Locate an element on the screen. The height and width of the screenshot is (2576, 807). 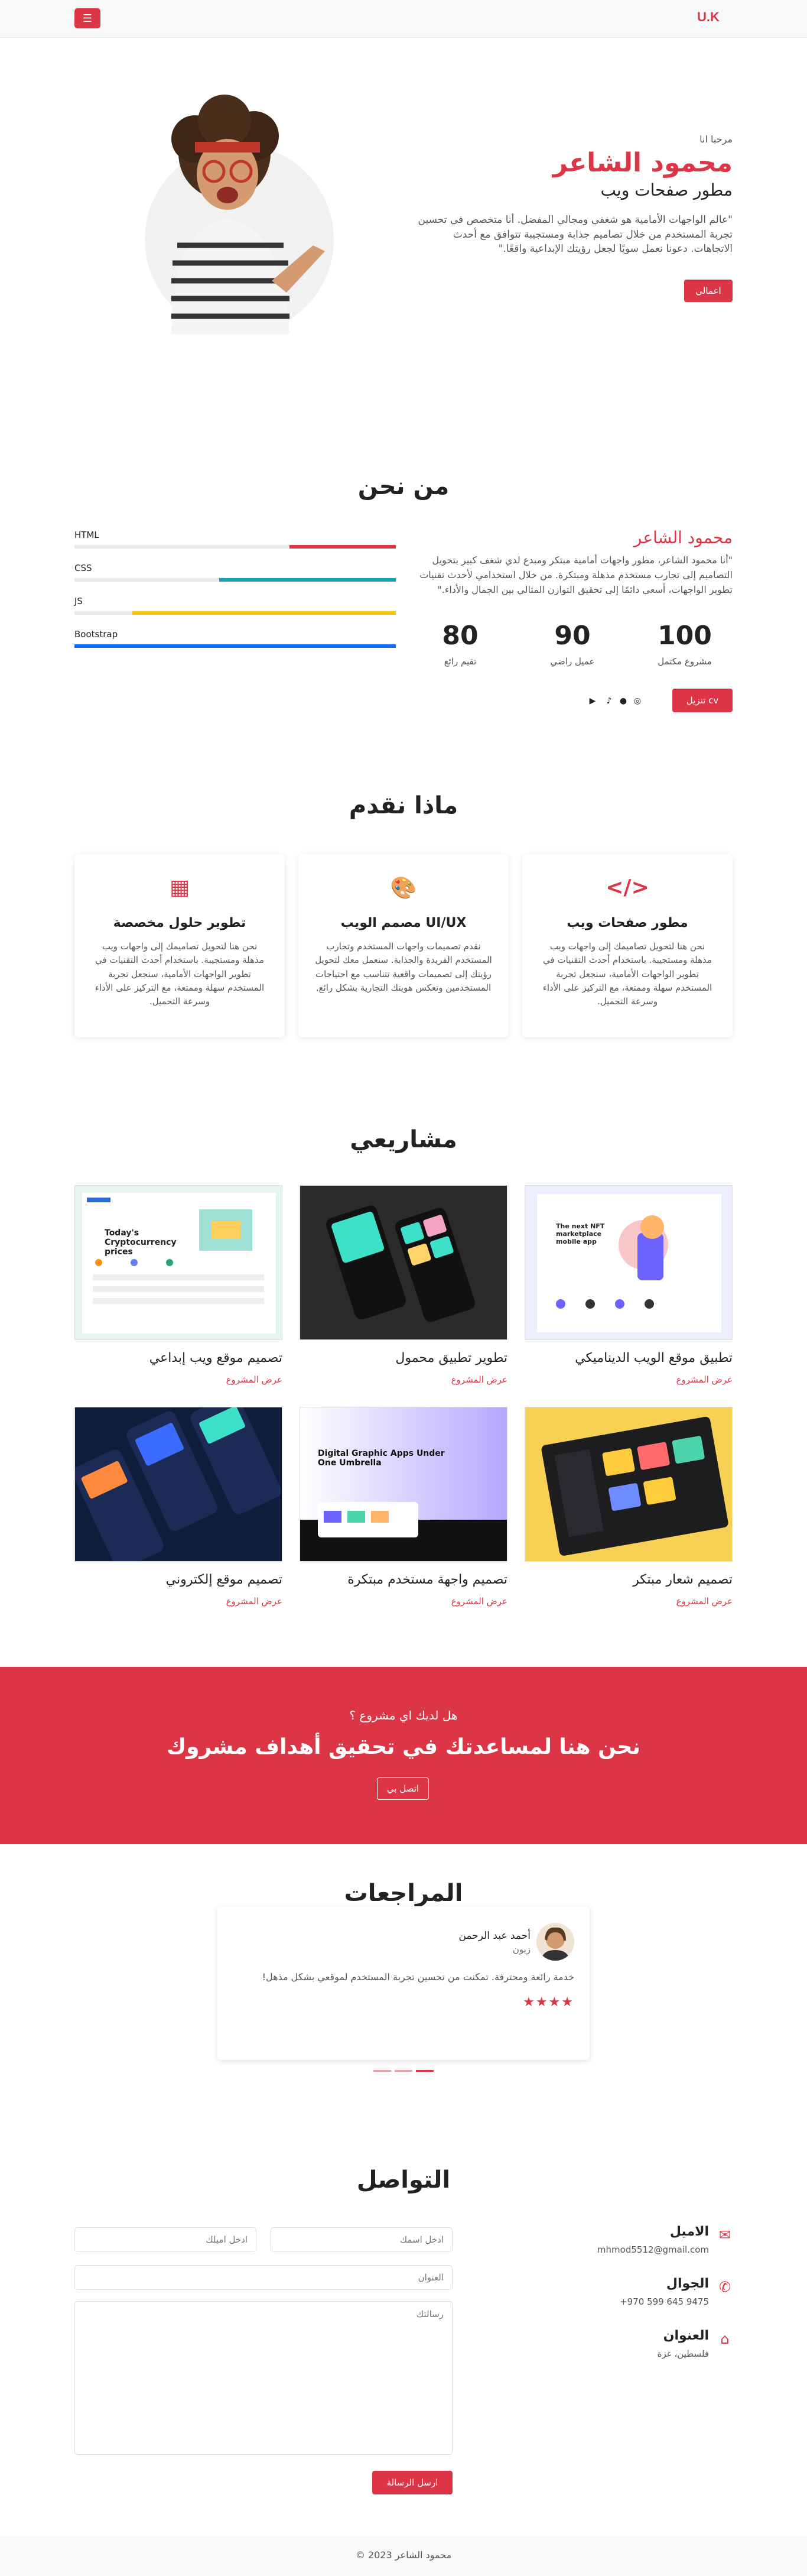
hero-avatar-image is located at coordinates (239, 214).